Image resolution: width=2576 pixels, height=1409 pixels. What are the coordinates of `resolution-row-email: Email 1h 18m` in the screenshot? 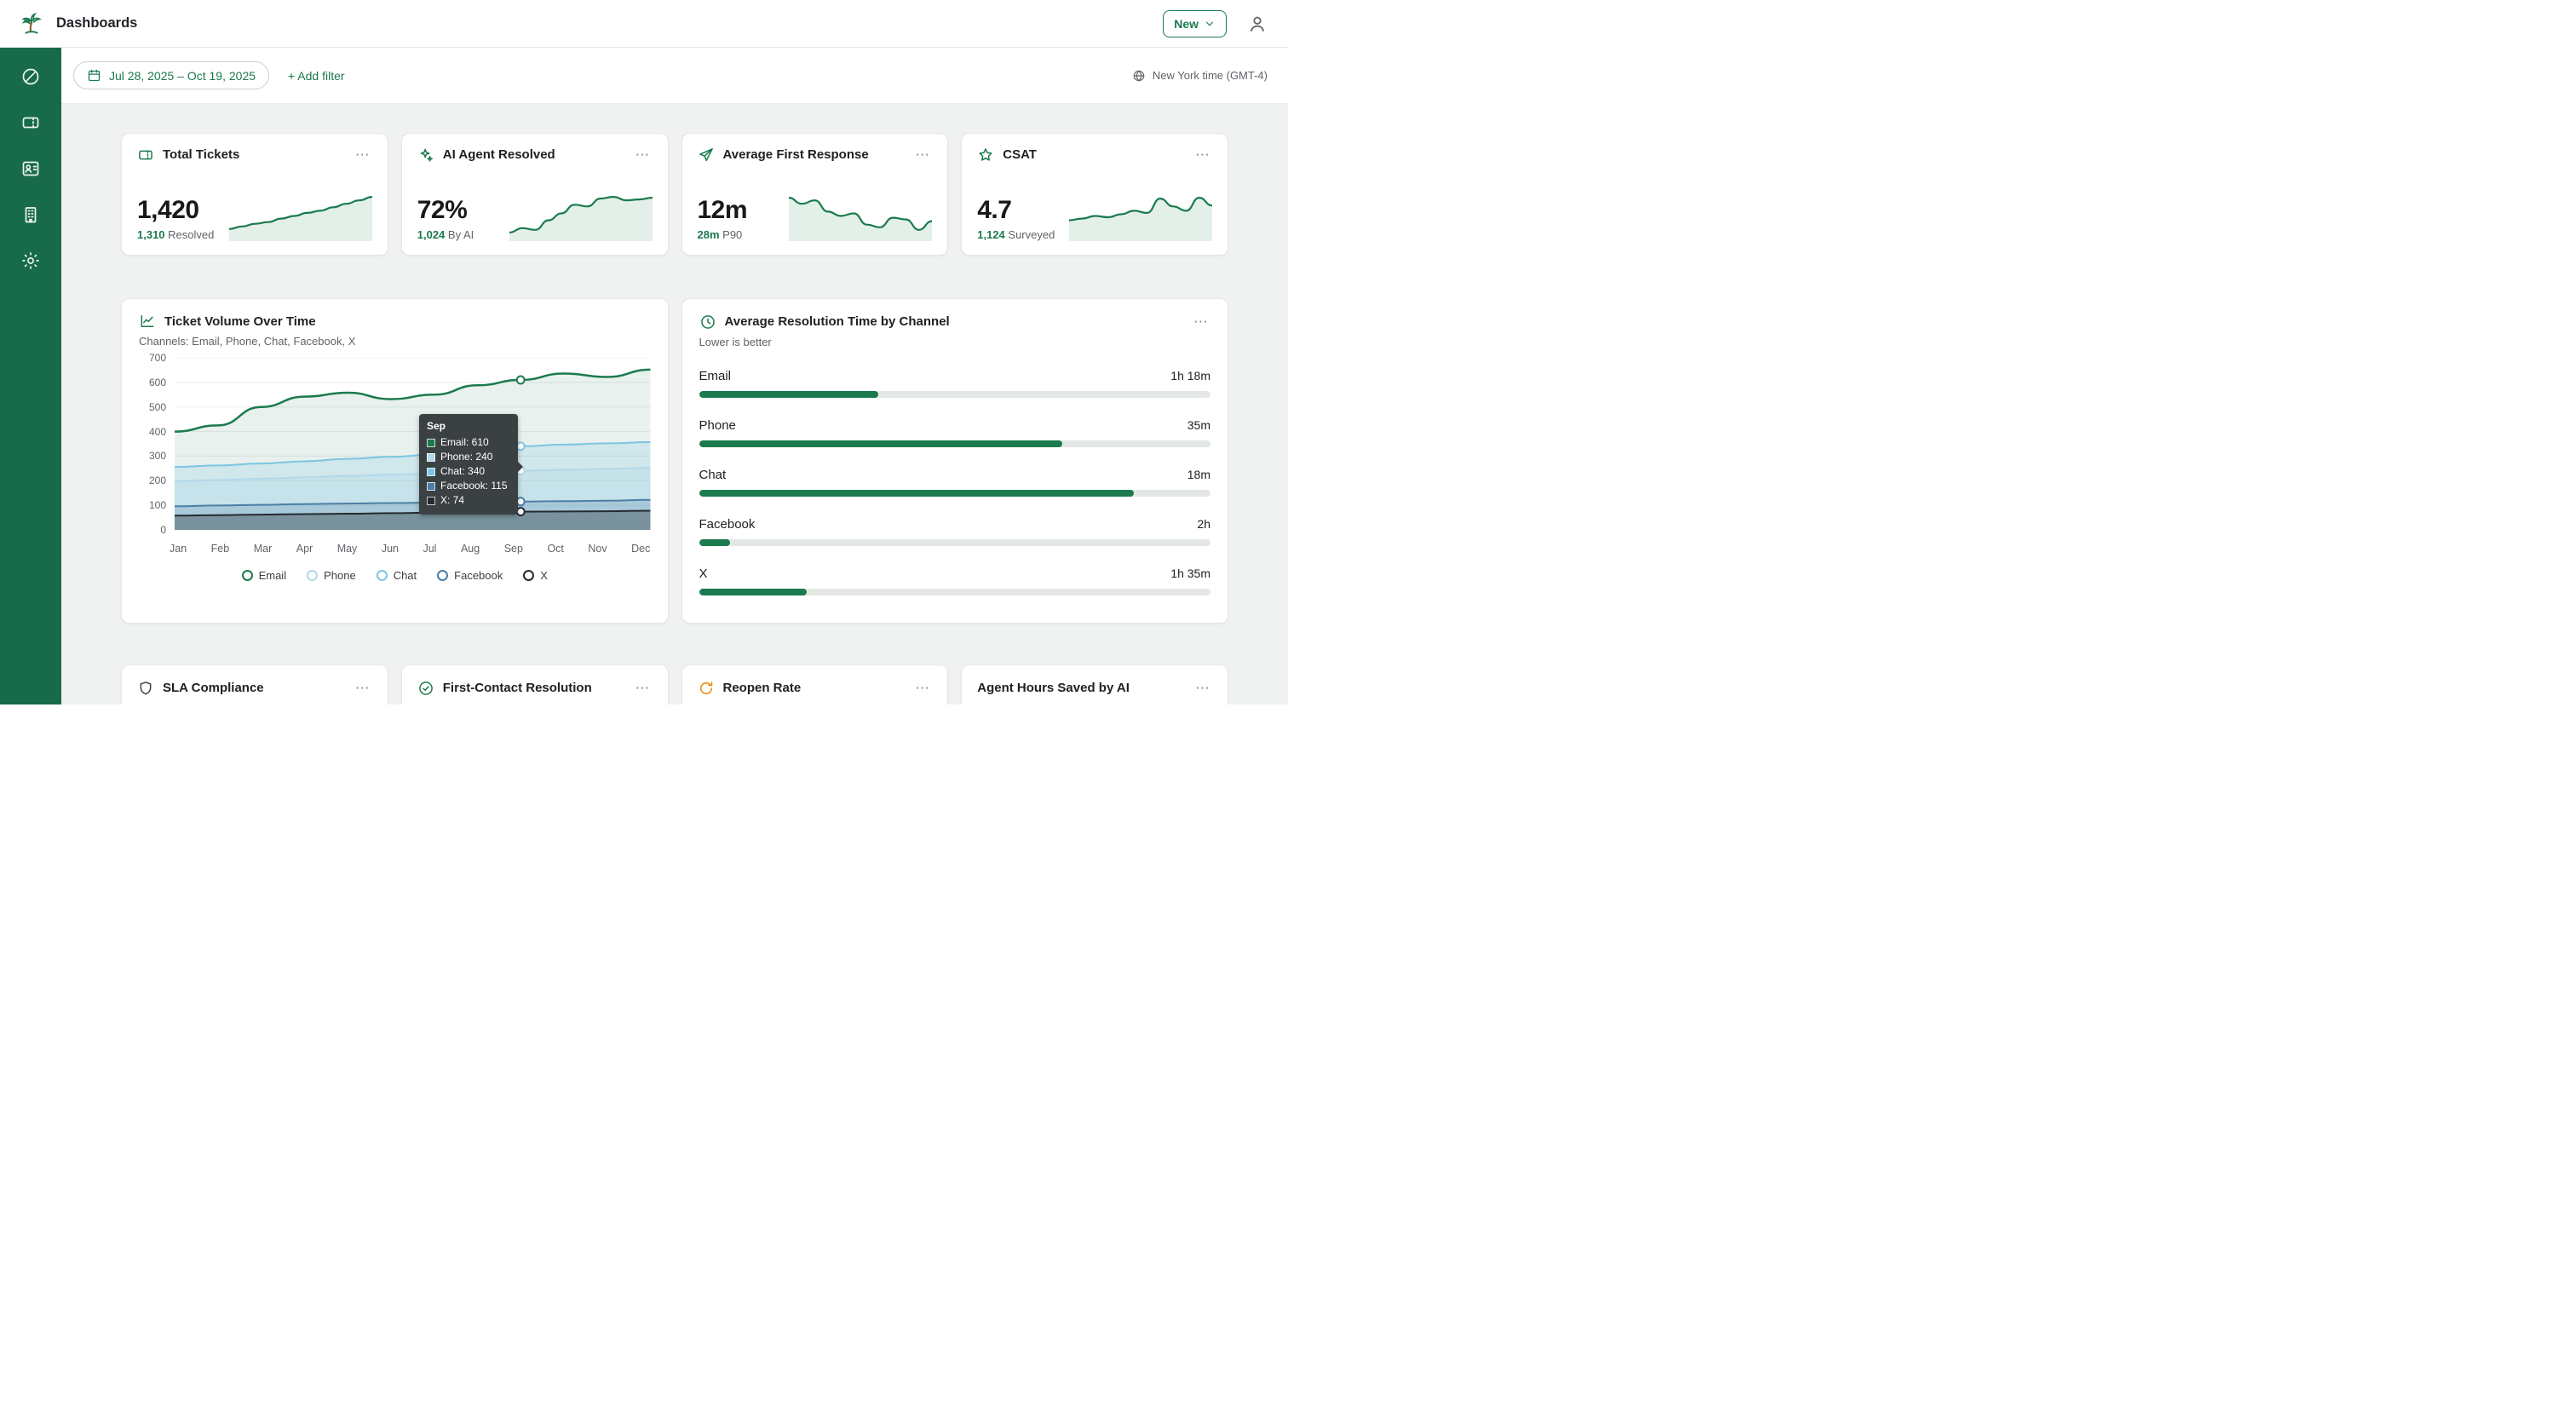 It's located at (954, 383).